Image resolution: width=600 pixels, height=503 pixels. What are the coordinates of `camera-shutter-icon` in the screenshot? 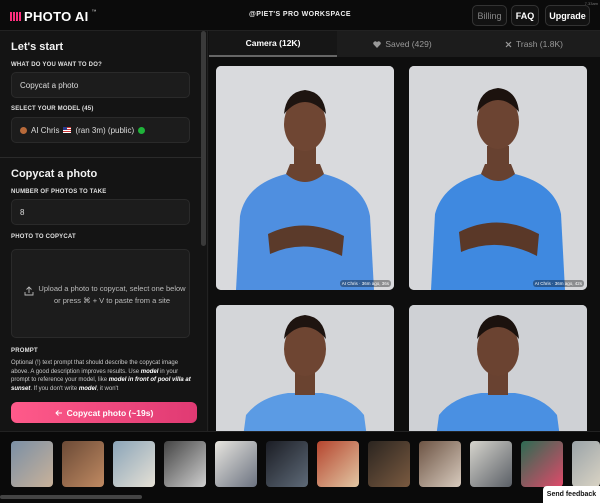 It's located at (58, 412).